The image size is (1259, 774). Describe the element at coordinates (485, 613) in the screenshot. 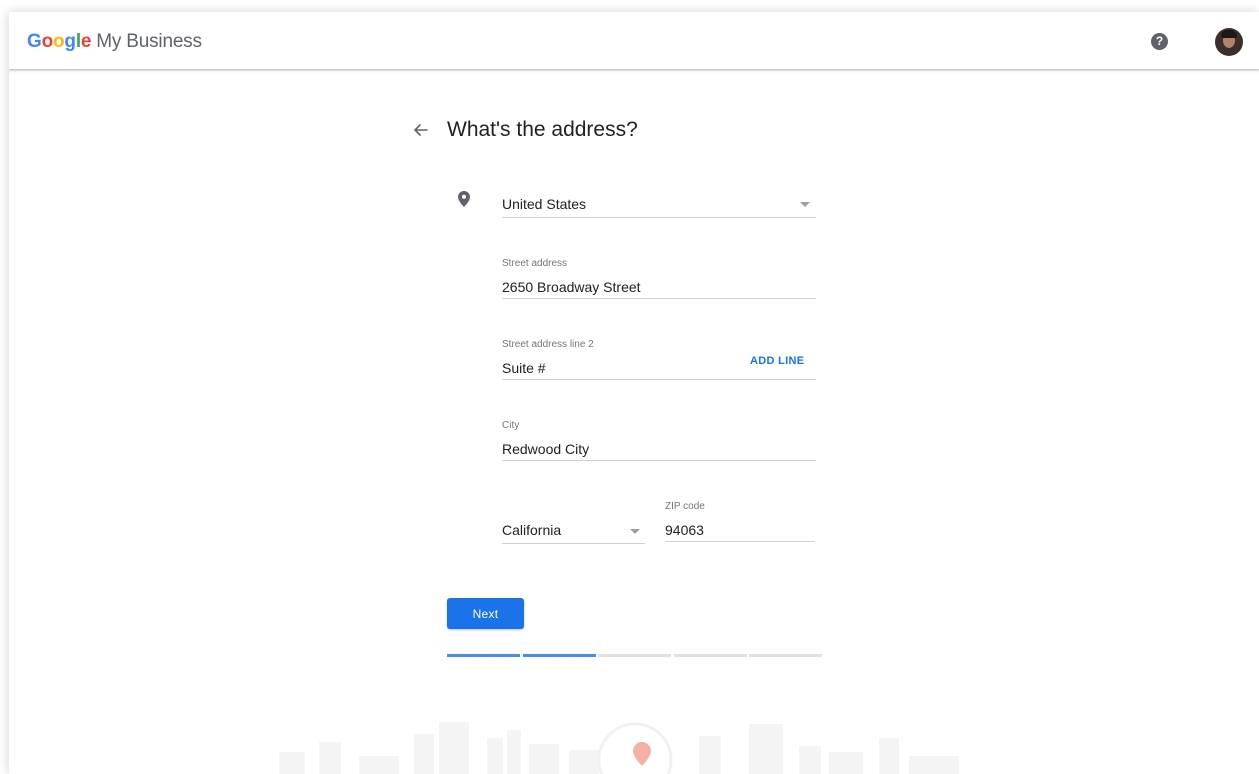

I see `next-button: Next` at that location.